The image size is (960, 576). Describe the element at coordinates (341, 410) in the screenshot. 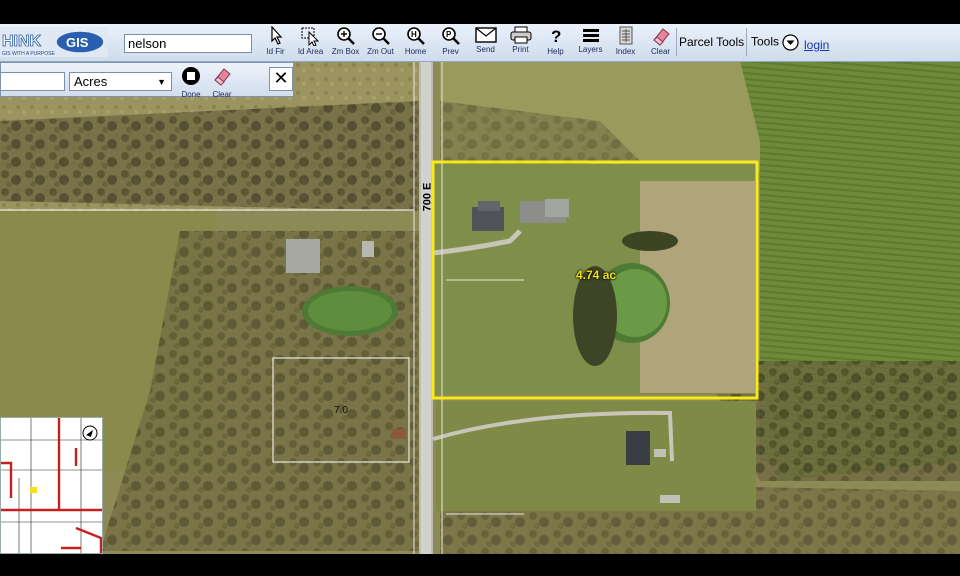

I see `adjacent-parcel-label: 7.0` at that location.